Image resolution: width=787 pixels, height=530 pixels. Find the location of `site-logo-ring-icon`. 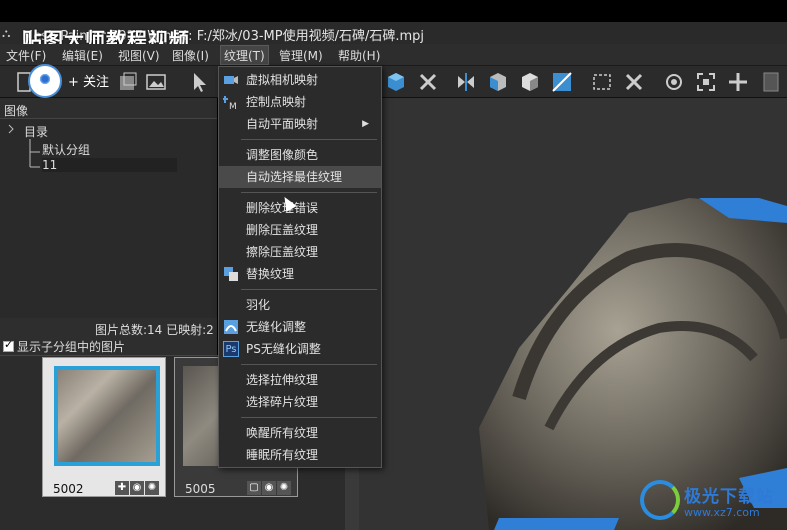

site-logo-ring-icon is located at coordinates (660, 500).